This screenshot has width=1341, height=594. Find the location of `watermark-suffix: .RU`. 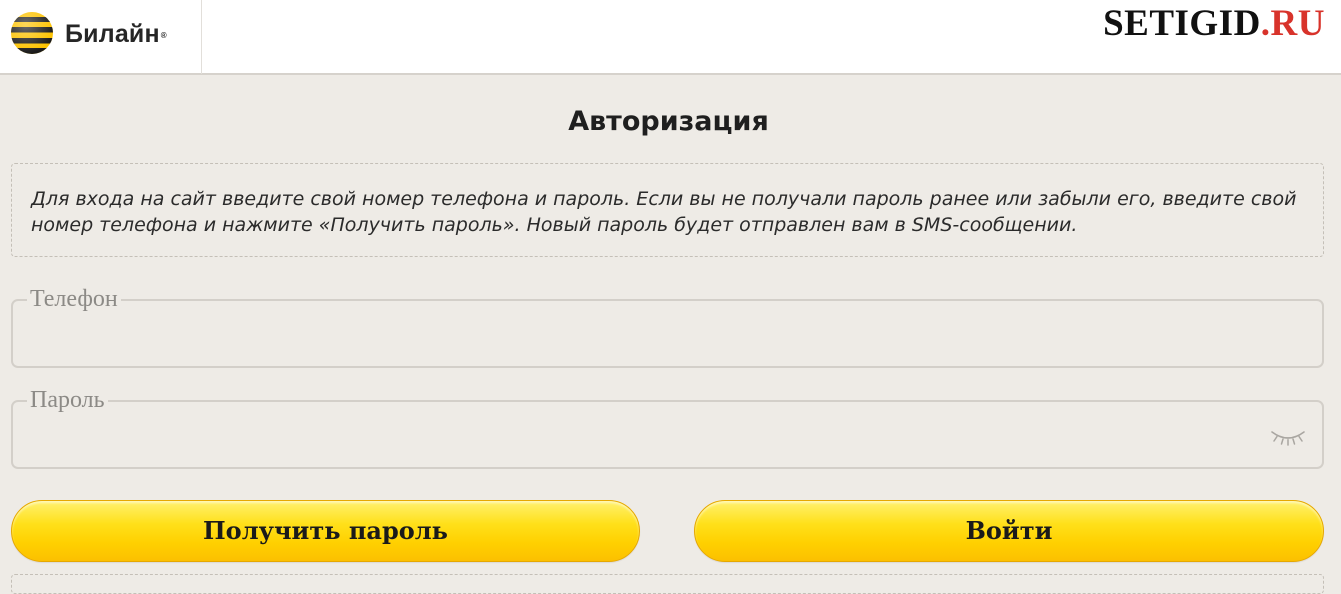

watermark-suffix: .RU is located at coordinates (1292, 23).